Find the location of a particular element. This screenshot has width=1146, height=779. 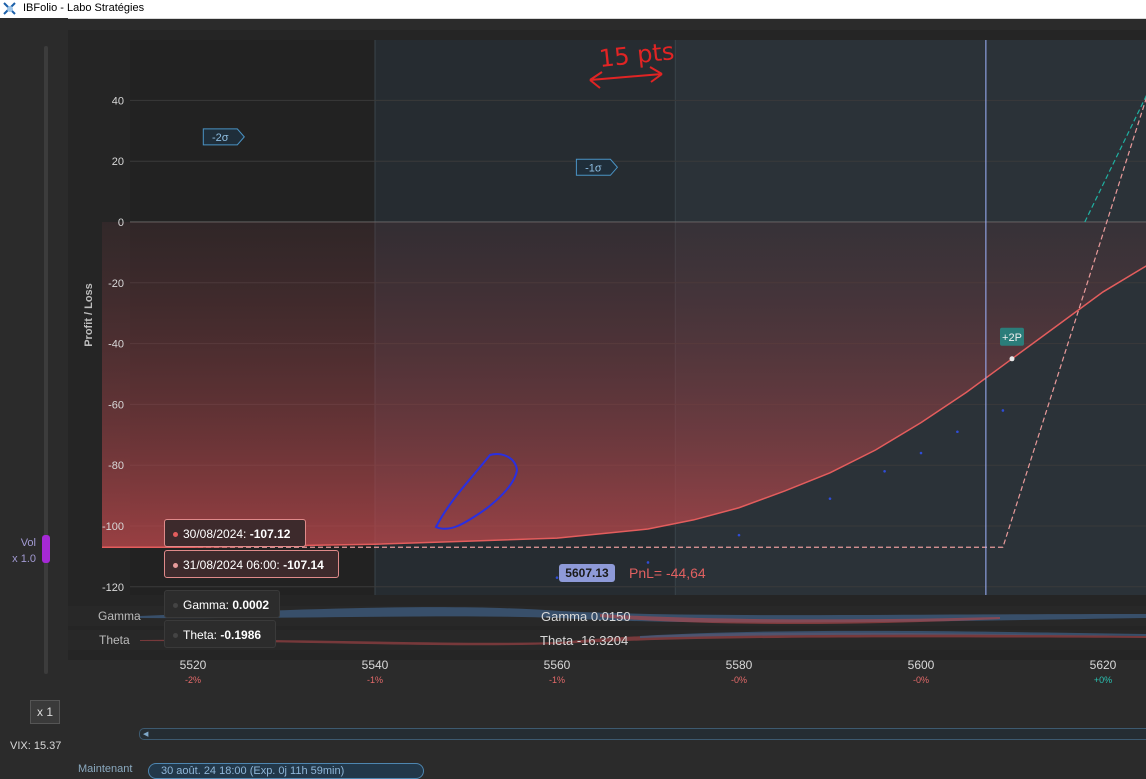

y-tick-label: -60 is located at coordinates (116, 405).